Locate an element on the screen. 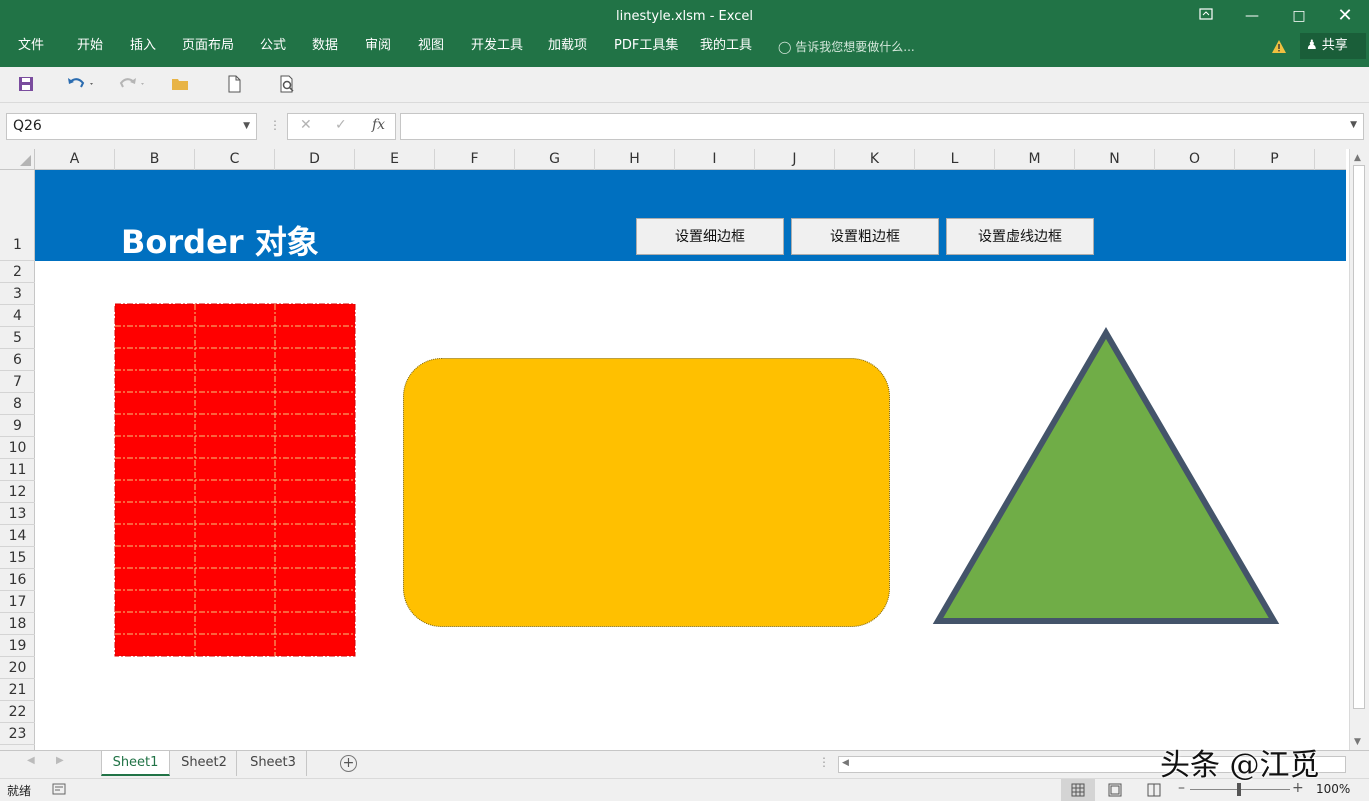 The image size is (1369, 801). add-sheet-icon: + is located at coordinates (348, 763).